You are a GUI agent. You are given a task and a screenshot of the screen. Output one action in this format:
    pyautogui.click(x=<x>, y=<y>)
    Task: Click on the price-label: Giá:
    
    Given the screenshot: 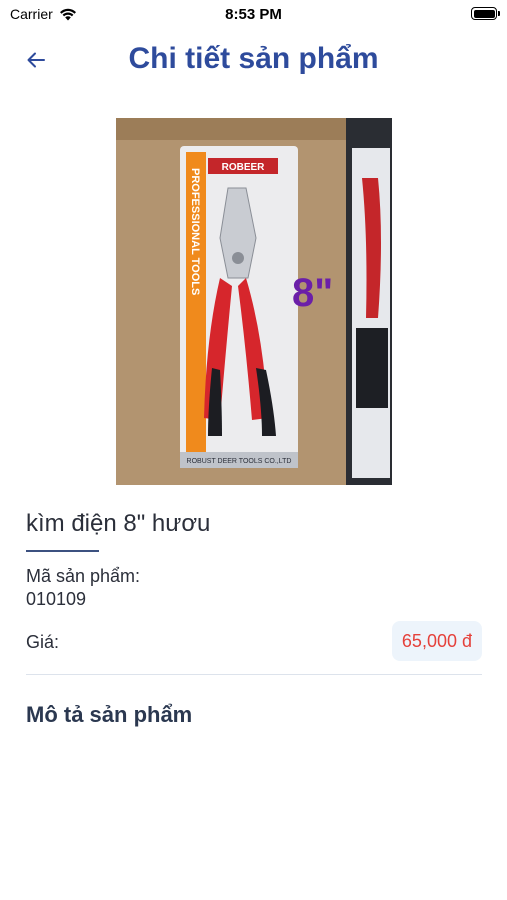 What is the action you would take?
    pyautogui.click(x=43, y=642)
    